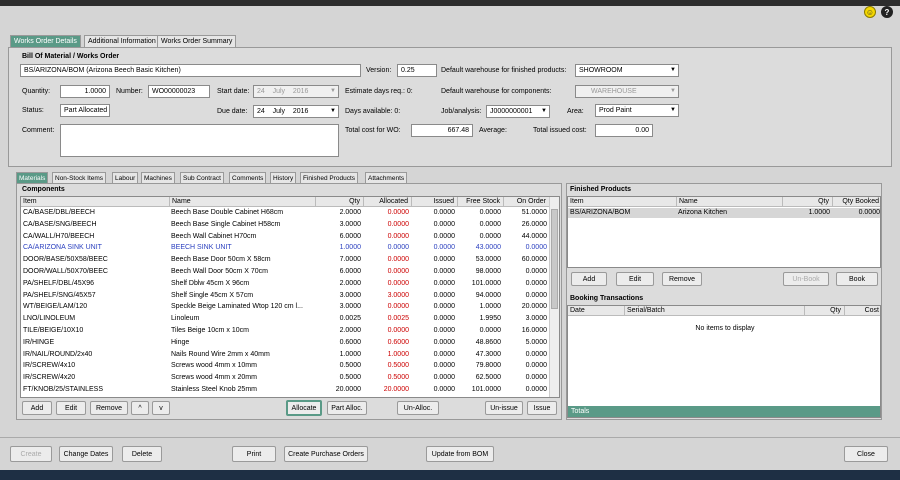  Describe the element at coordinates (283, 177) in the screenshot. I see `subtab-history: History` at that location.